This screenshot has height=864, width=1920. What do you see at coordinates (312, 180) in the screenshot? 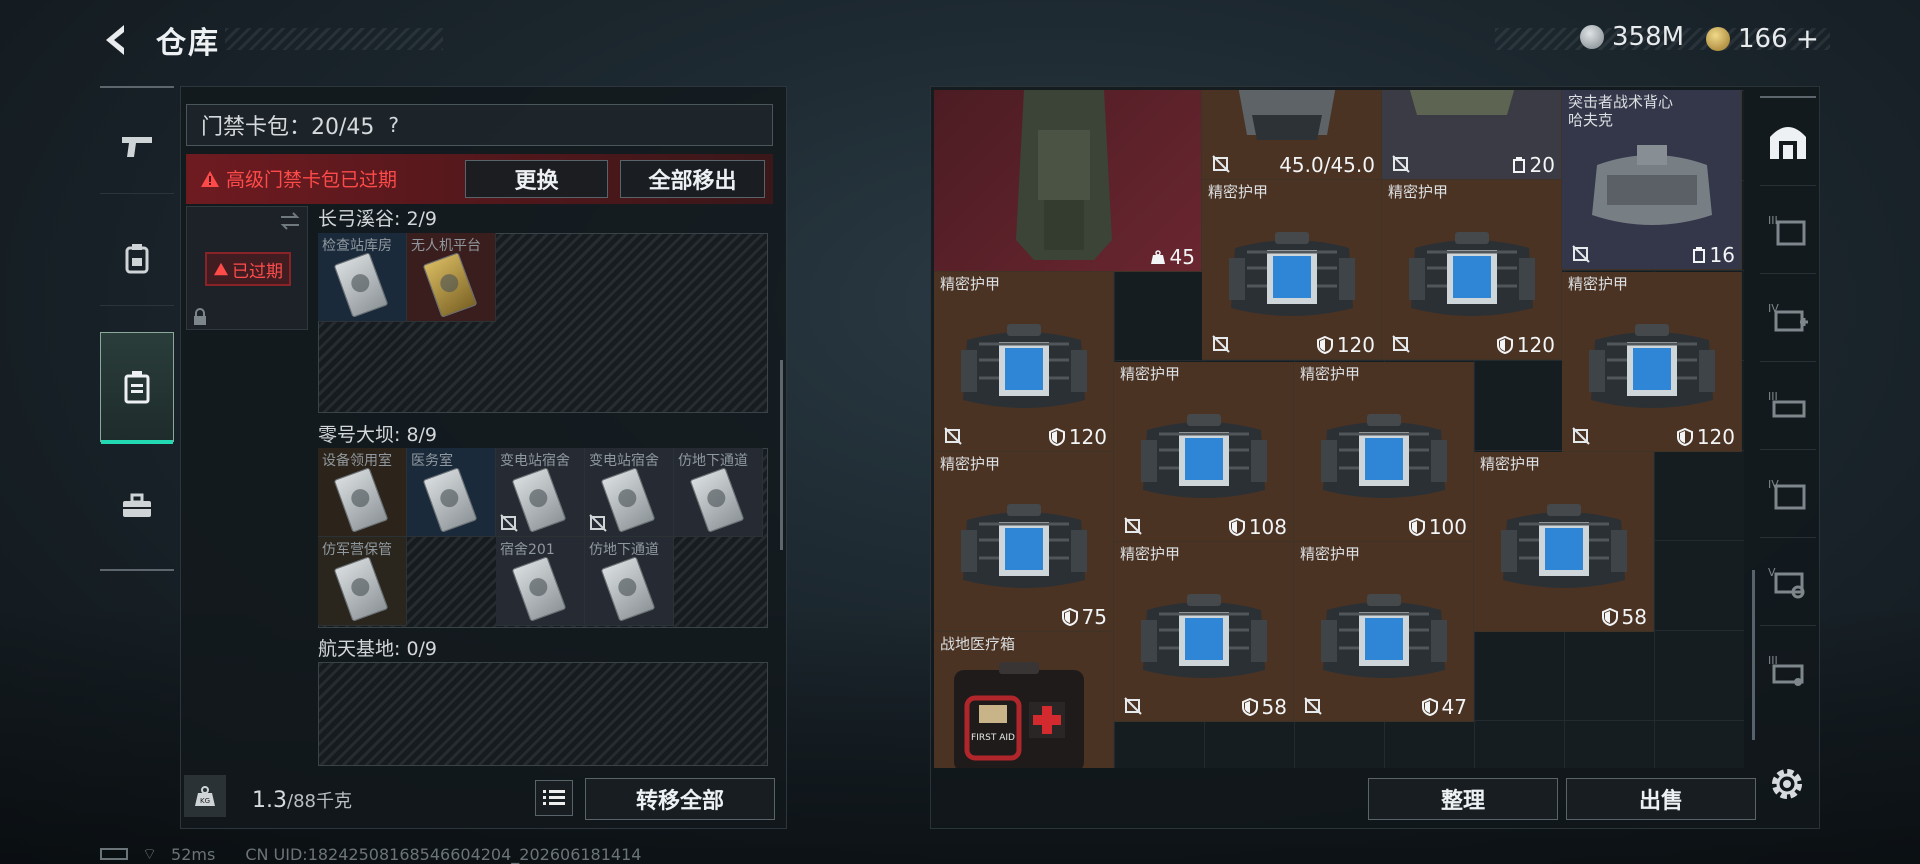
I see `alert-text: 高级门禁卡包已过期` at bounding box center [312, 180].